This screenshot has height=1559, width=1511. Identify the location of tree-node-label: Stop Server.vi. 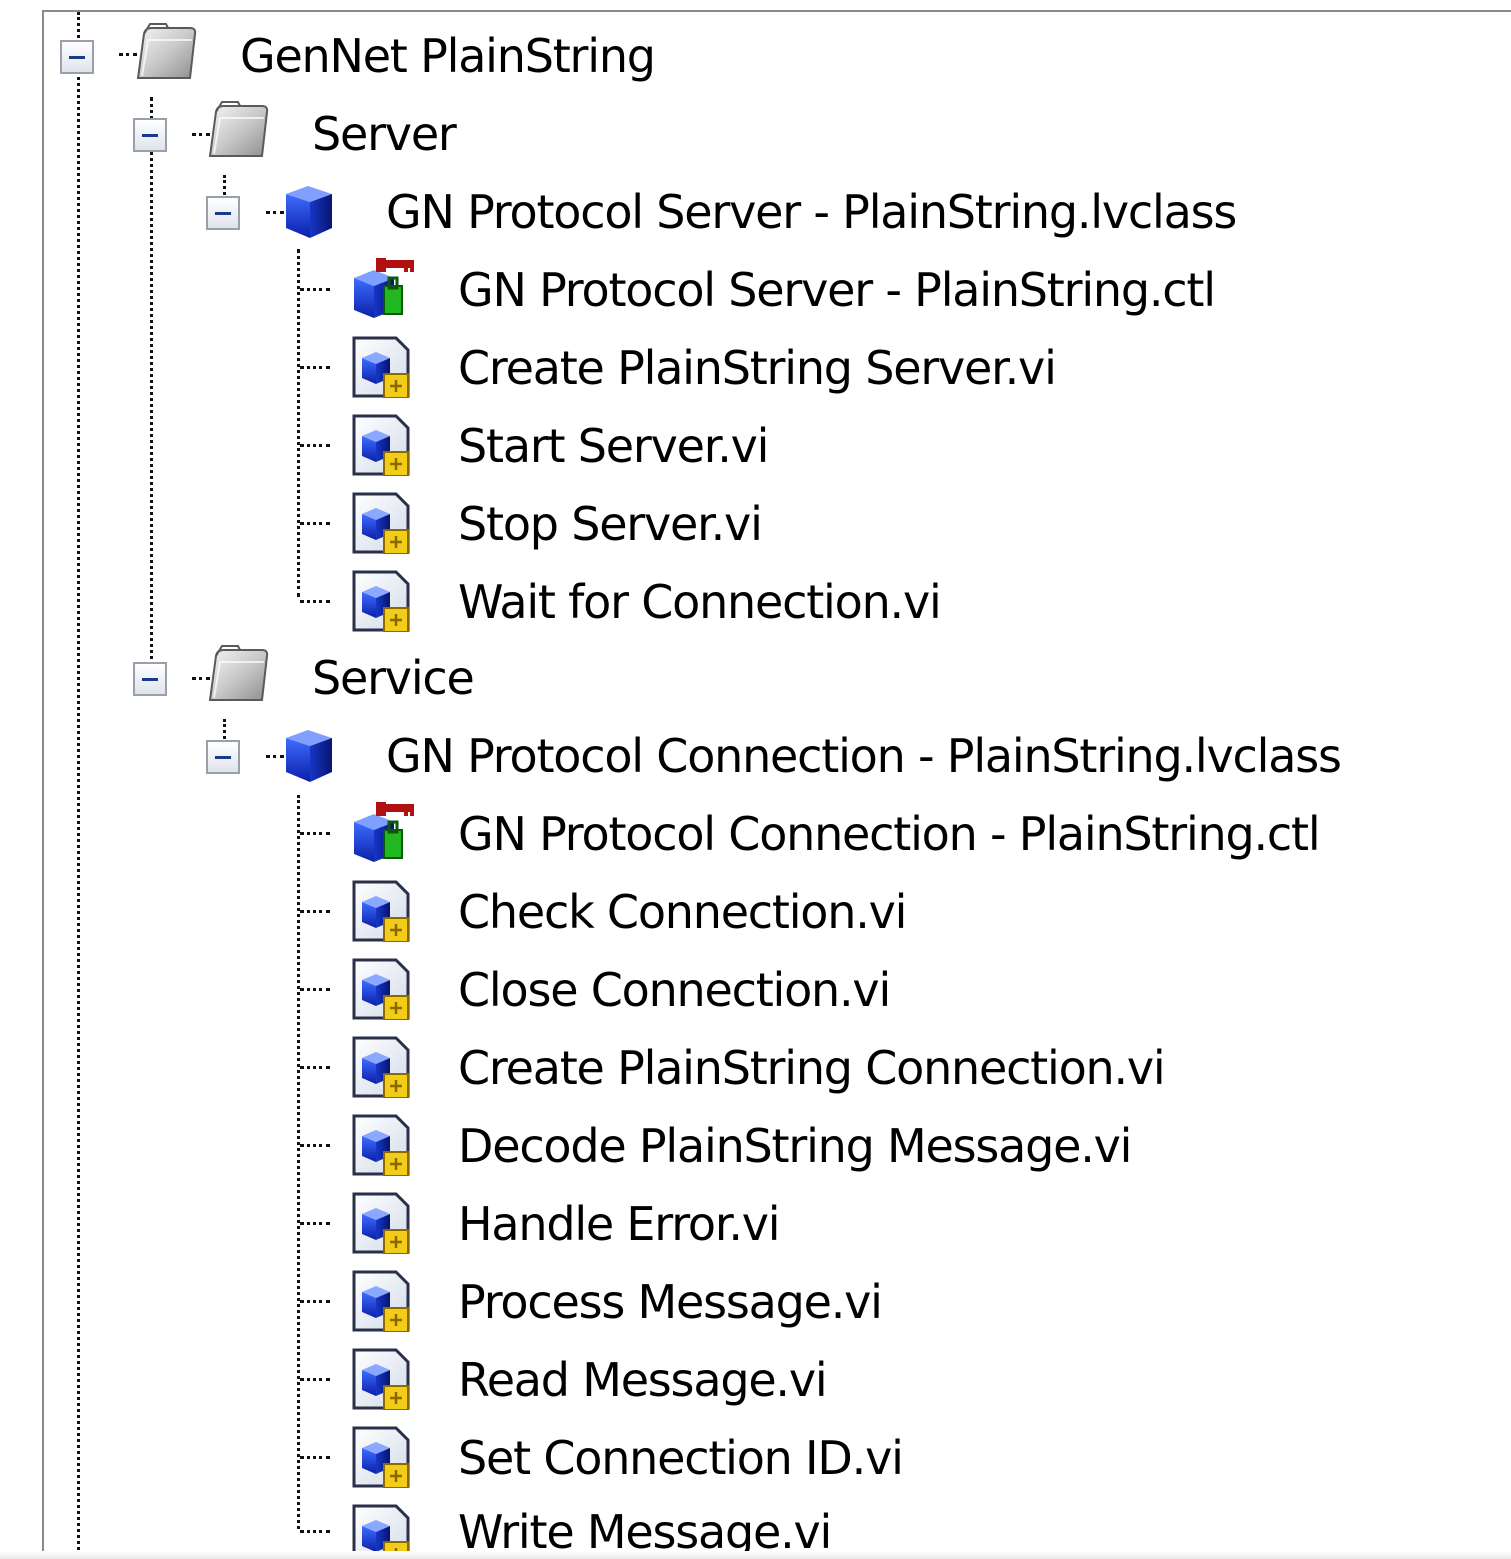
(610, 524).